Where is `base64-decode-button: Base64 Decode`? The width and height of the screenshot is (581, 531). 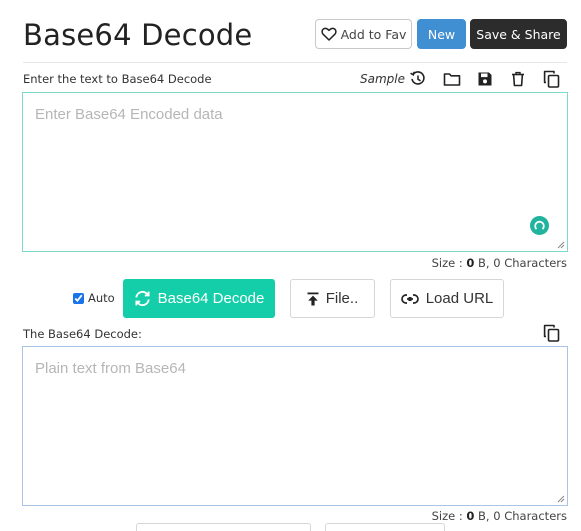 base64-decode-button: Base64 Decode is located at coordinates (199, 298).